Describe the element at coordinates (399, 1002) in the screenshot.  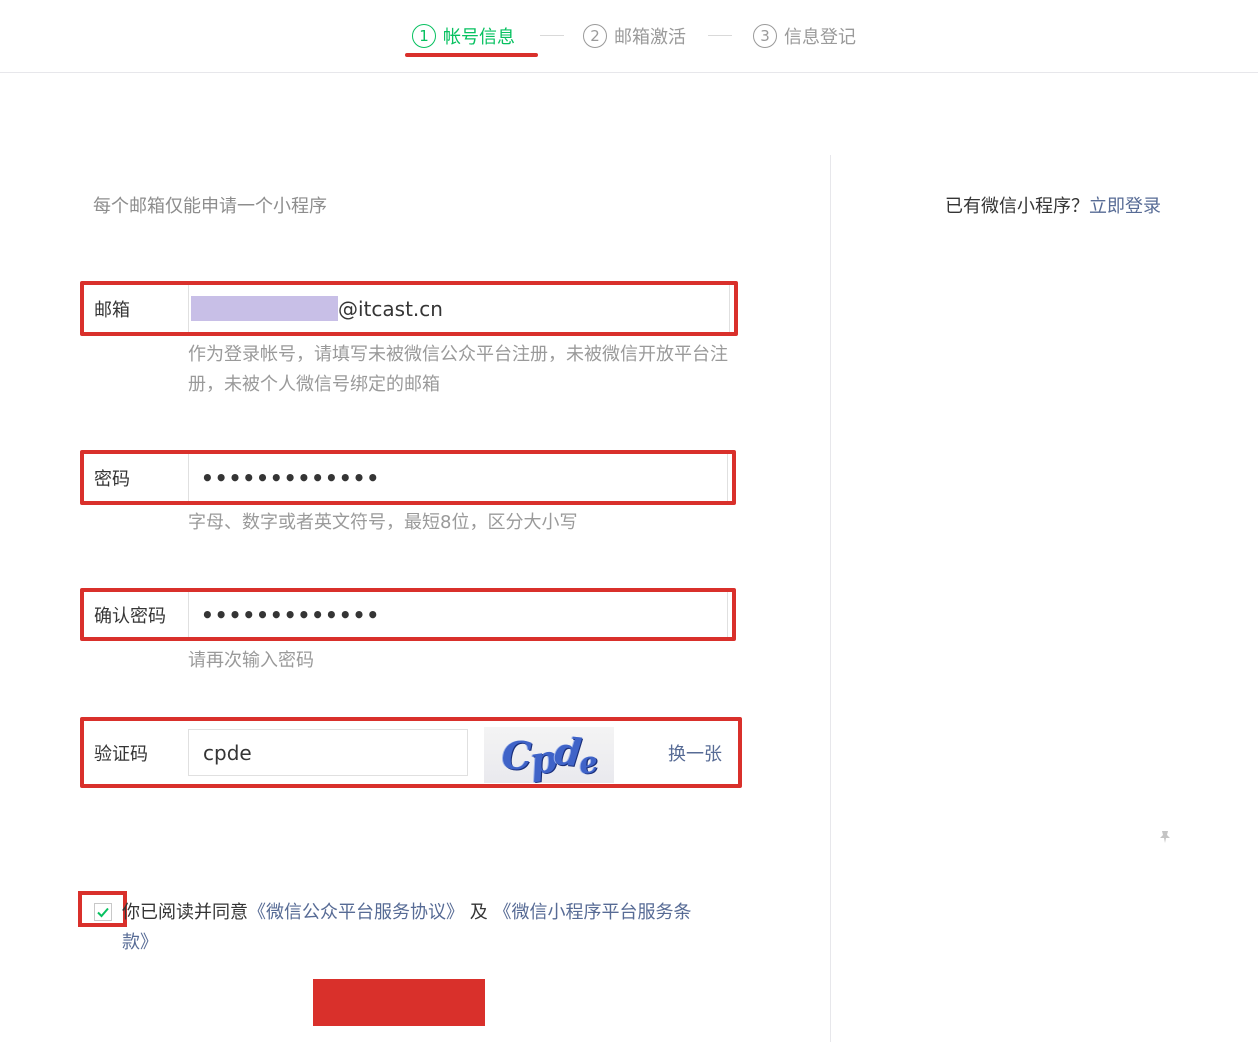
I see `register-button` at that location.